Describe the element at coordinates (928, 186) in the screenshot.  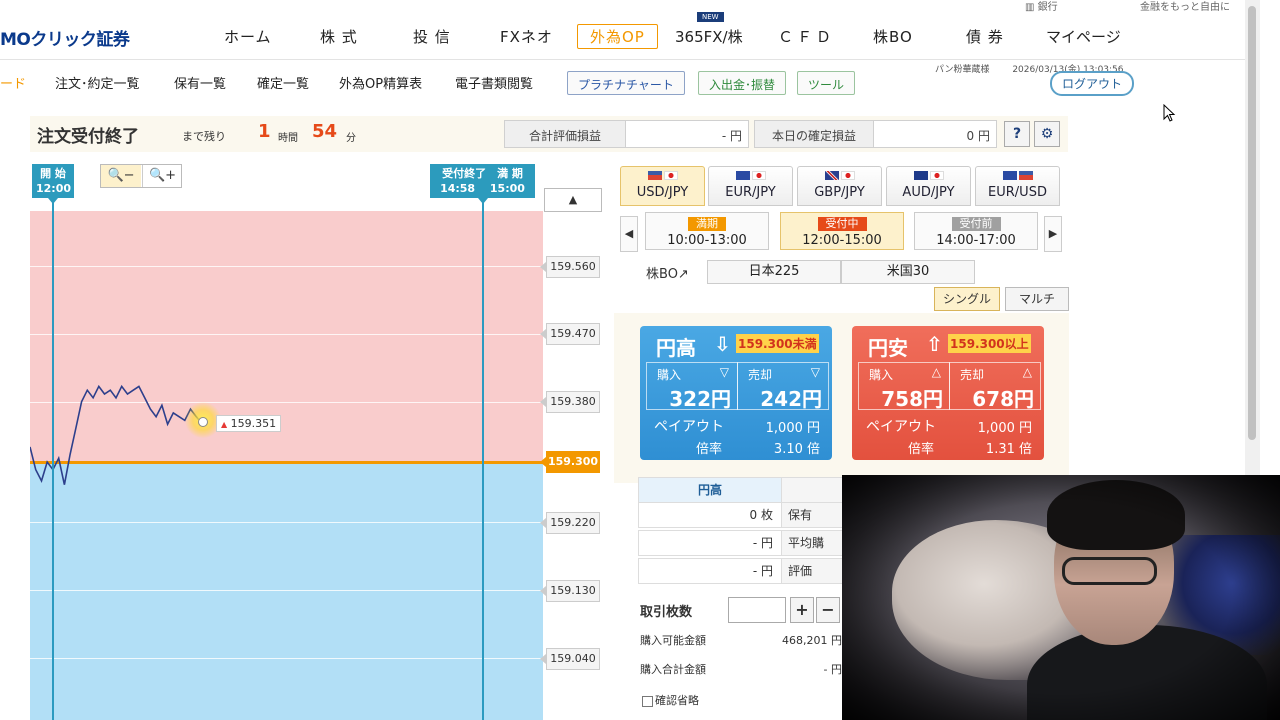
I see `tab-audjpy: AUD/JPY` at that location.